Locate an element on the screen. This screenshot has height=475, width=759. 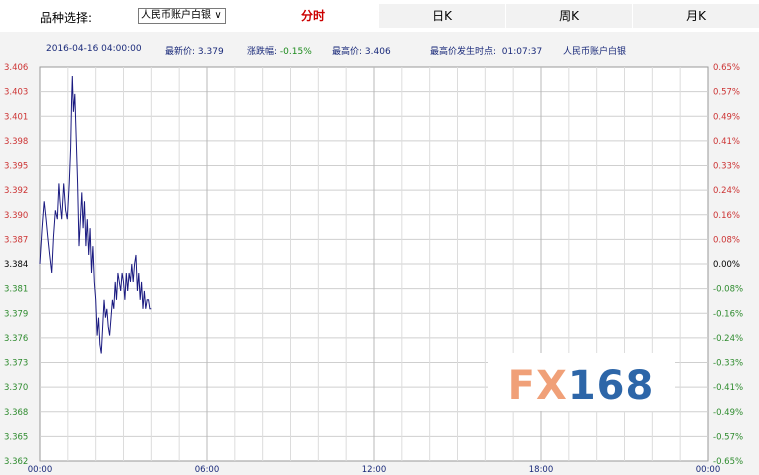
y-tick-label: 3.370 is located at coordinates (16, 388).